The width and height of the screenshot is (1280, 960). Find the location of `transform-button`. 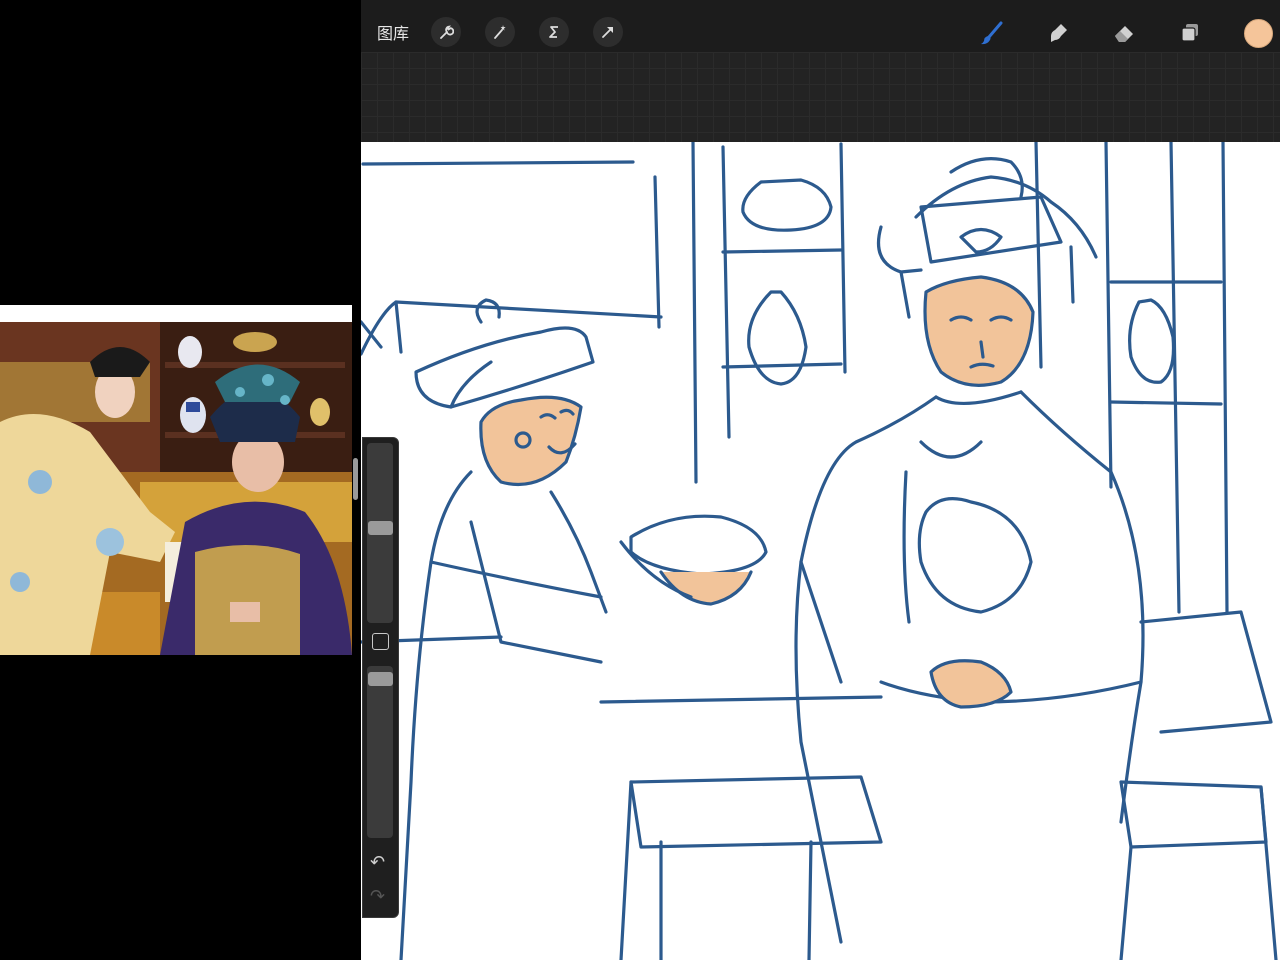

transform-button is located at coordinates (608, 32).